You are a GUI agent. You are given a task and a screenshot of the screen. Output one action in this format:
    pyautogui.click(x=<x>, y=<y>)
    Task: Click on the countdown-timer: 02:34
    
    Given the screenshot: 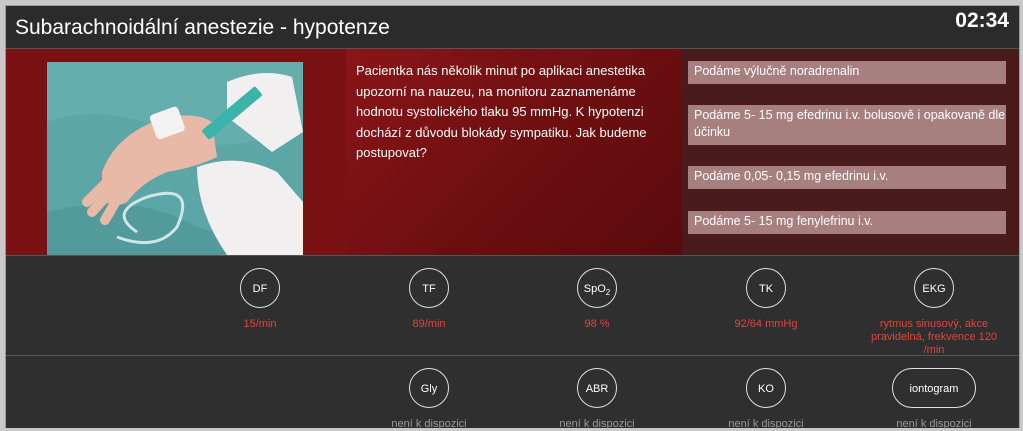 What is the action you would take?
    pyautogui.click(x=982, y=20)
    